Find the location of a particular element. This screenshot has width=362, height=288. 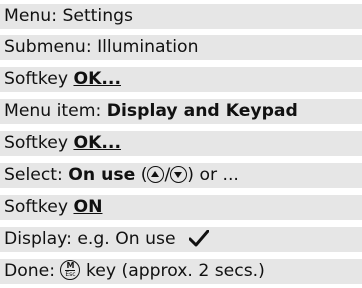

step-done-label: Done: is located at coordinates (30, 271).